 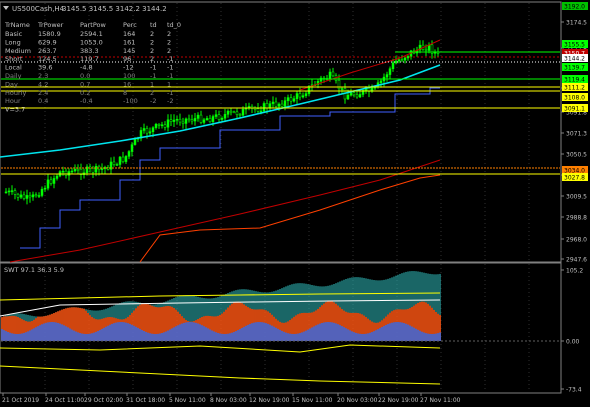 What do you see at coordinates (38, 9) in the screenshot?
I see `symbol-title: US500Cash,H4` at bounding box center [38, 9].